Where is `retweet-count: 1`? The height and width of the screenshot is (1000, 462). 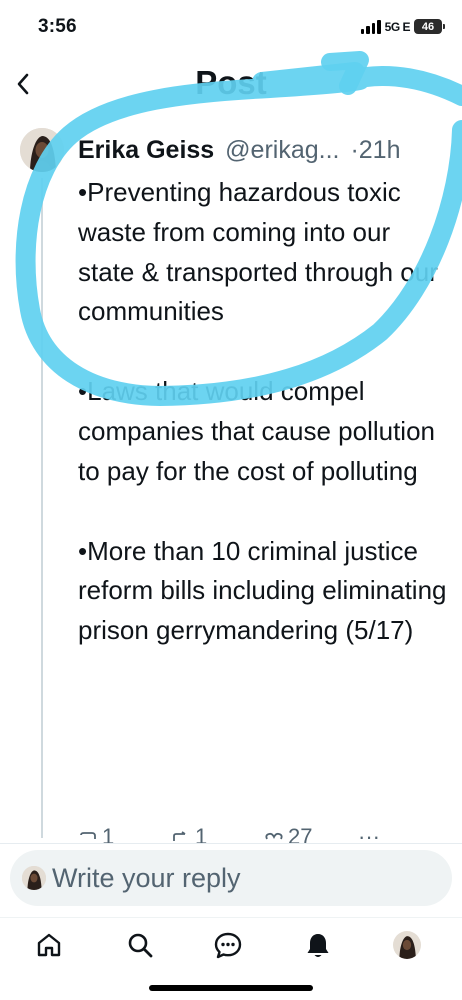 retweet-count: 1 is located at coordinates (201, 834).